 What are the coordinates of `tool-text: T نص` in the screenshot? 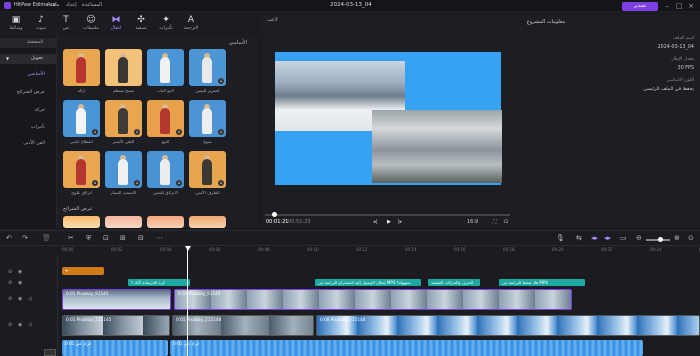 It's located at (66, 23).